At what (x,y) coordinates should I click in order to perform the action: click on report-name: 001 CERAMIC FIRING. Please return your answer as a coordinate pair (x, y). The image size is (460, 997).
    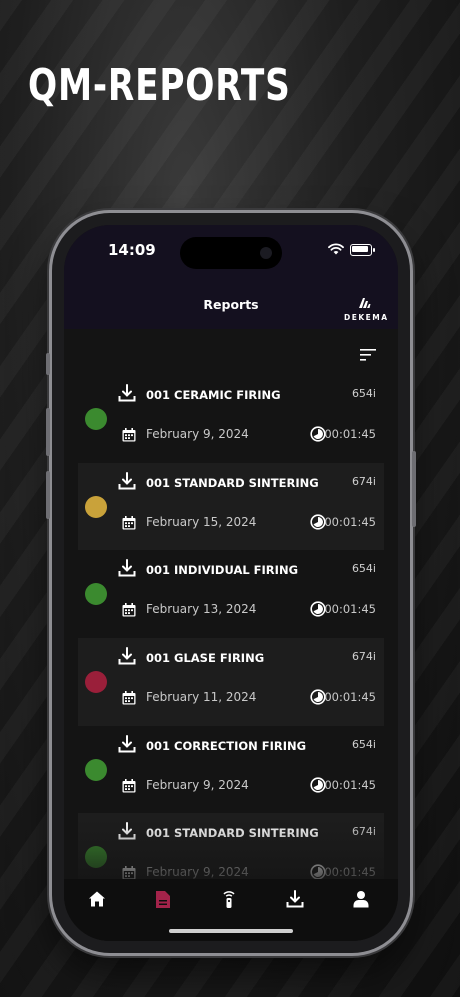
    Looking at the image, I should click on (213, 395).